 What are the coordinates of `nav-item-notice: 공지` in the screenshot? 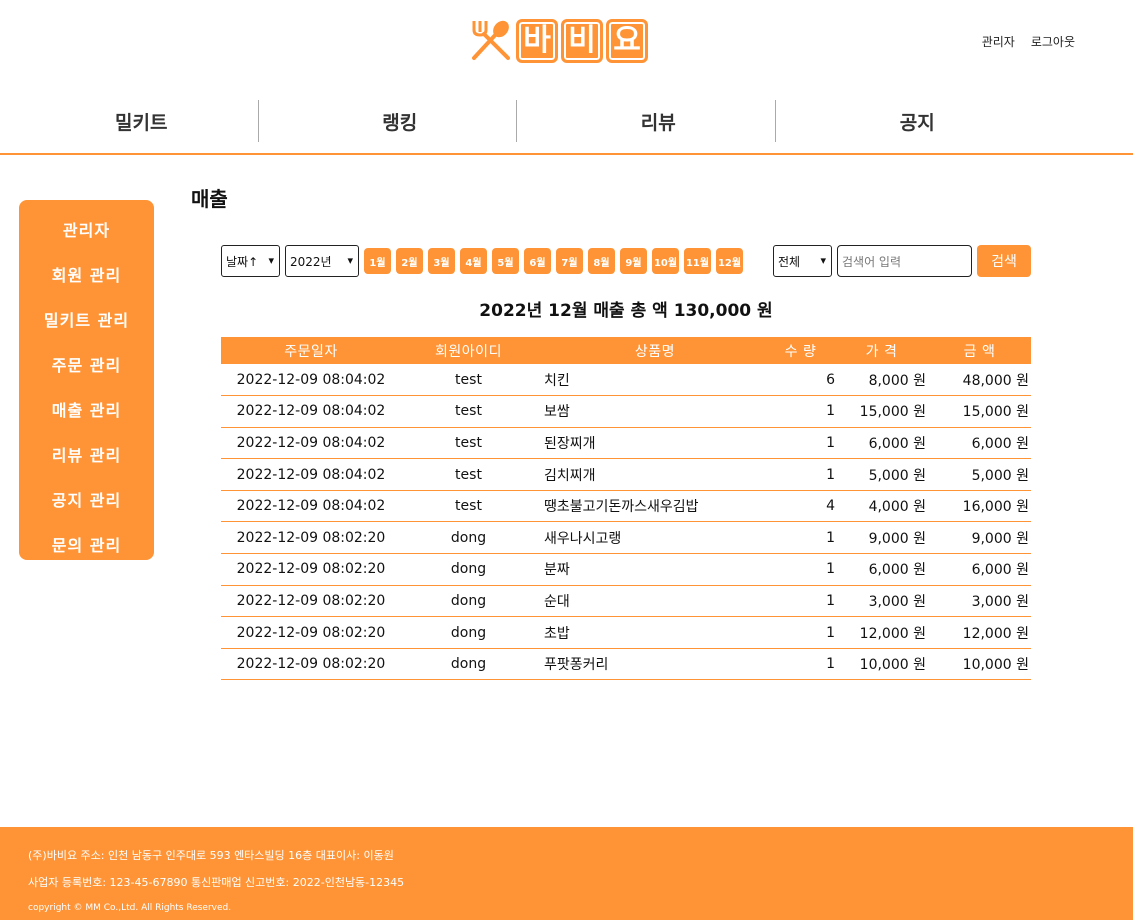 It's located at (905, 121).